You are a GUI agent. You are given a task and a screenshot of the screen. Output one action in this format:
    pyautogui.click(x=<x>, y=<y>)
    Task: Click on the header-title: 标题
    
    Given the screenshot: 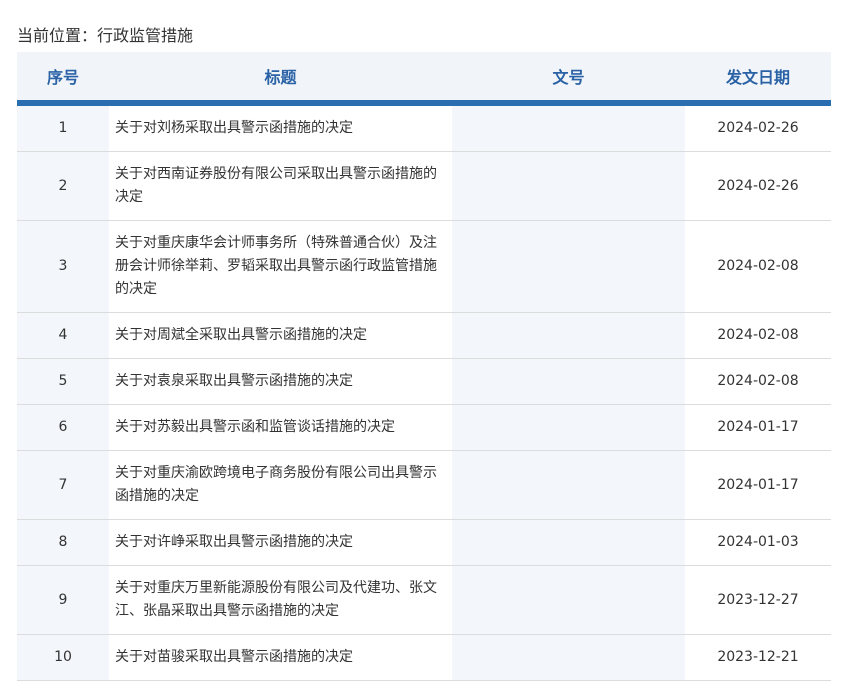 What is the action you would take?
    pyautogui.click(x=280, y=79)
    